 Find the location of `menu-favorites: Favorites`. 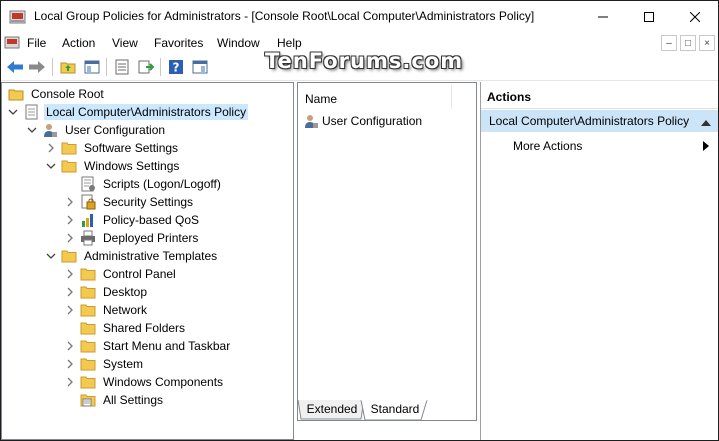

menu-favorites: Favorites is located at coordinates (178, 43).